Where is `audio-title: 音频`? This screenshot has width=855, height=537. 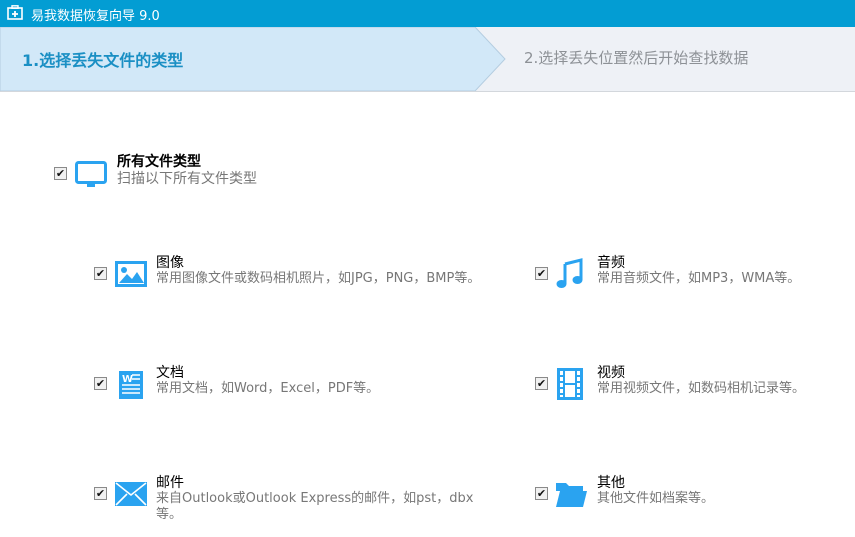
audio-title: 音频 is located at coordinates (611, 263).